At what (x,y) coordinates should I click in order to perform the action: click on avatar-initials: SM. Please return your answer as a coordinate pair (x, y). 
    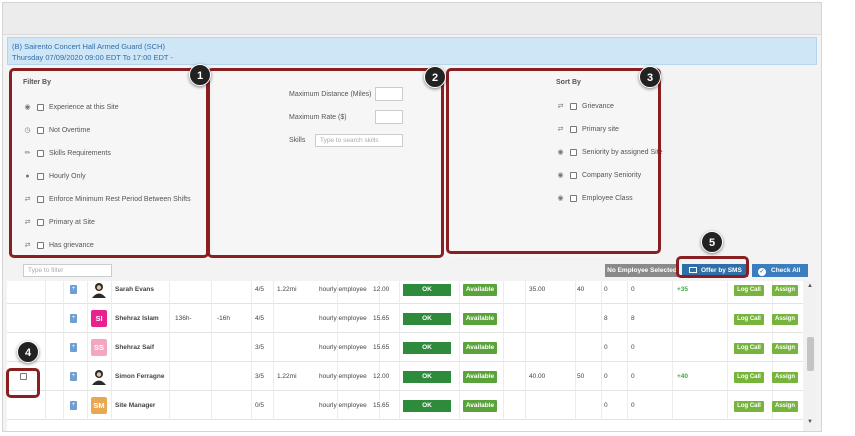
    Looking at the image, I should click on (99, 405).